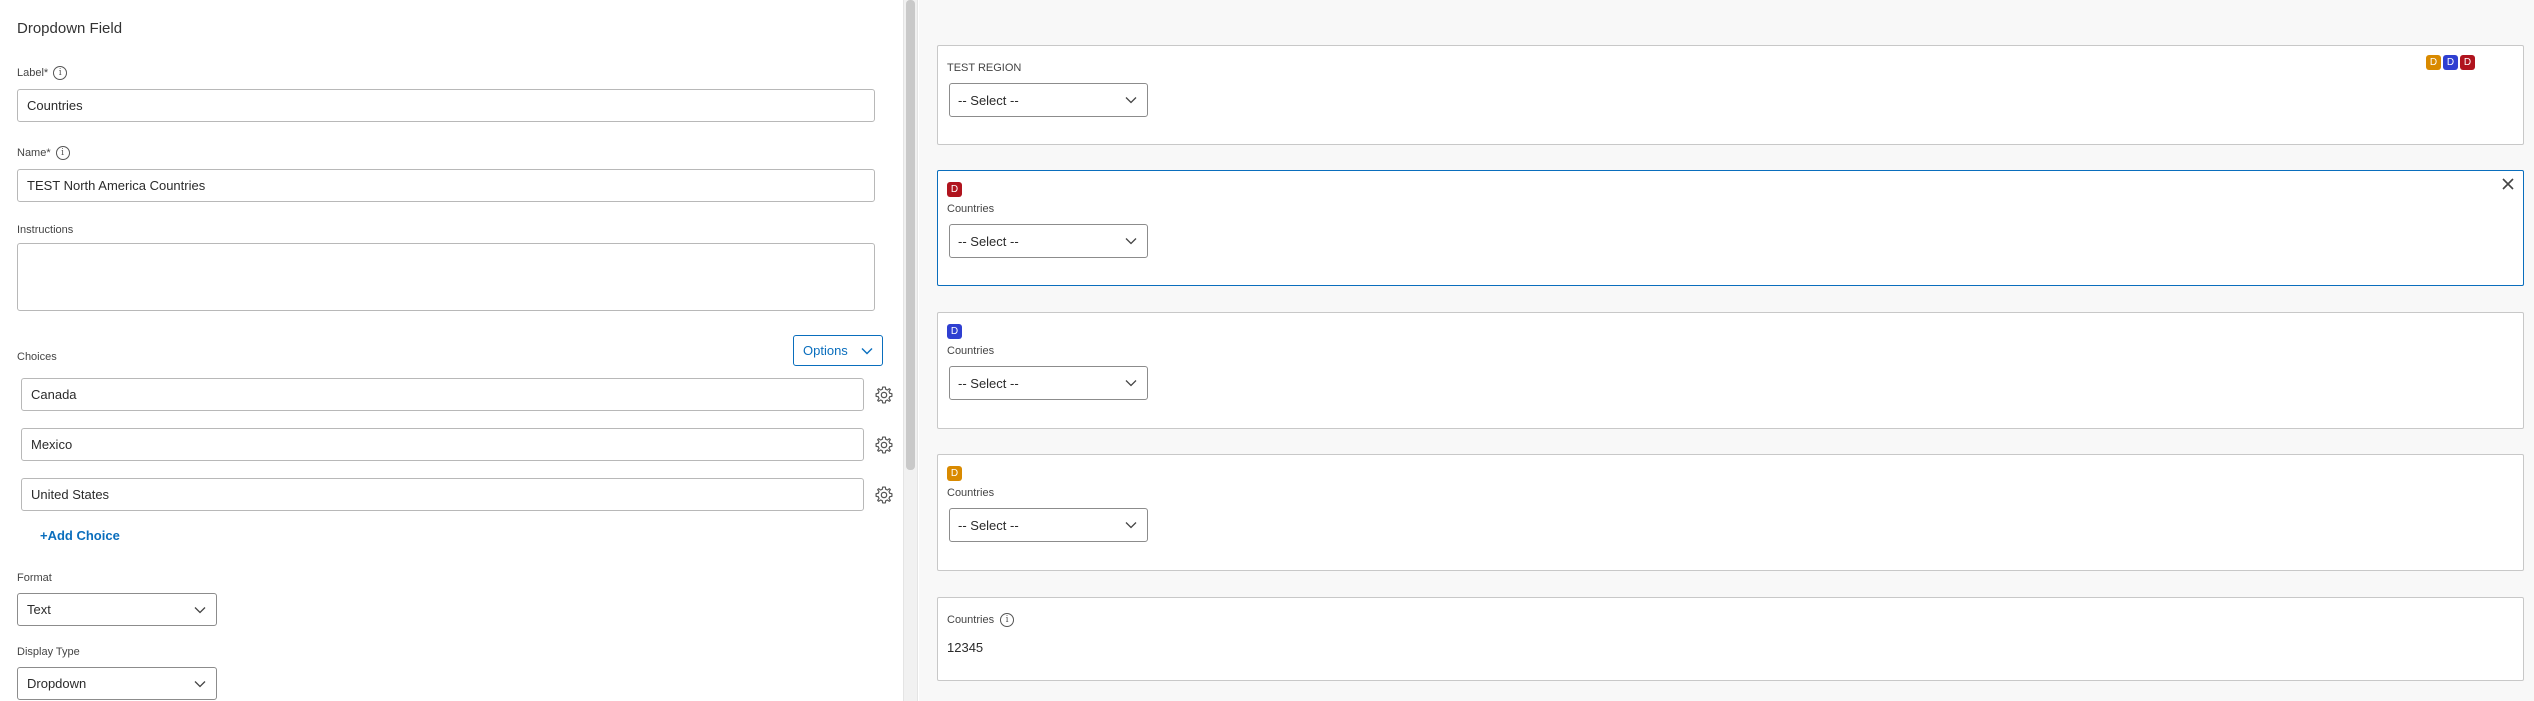 This screenshot has width=2534, height=701. What do you see at coordinates (48, 652) in the screenshot?
I see `display-type-label: Display Type` at bounding box center [48, 652].